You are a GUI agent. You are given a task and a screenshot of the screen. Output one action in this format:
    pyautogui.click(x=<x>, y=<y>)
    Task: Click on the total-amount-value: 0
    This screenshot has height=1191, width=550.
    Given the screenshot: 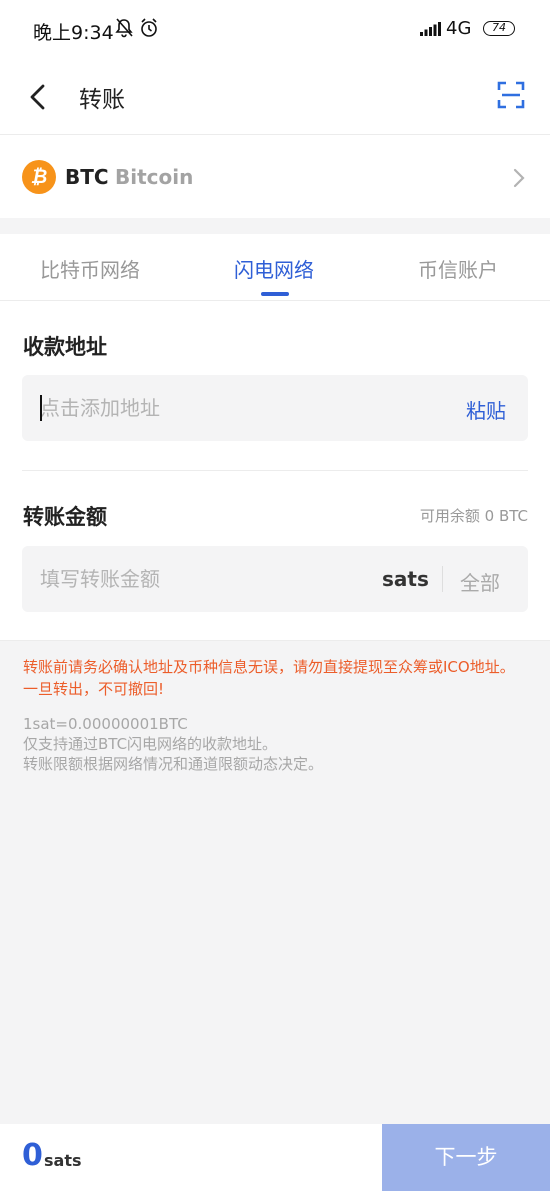 What is the action you would take?
    pyautogui.click(x=32, y=1155)
    